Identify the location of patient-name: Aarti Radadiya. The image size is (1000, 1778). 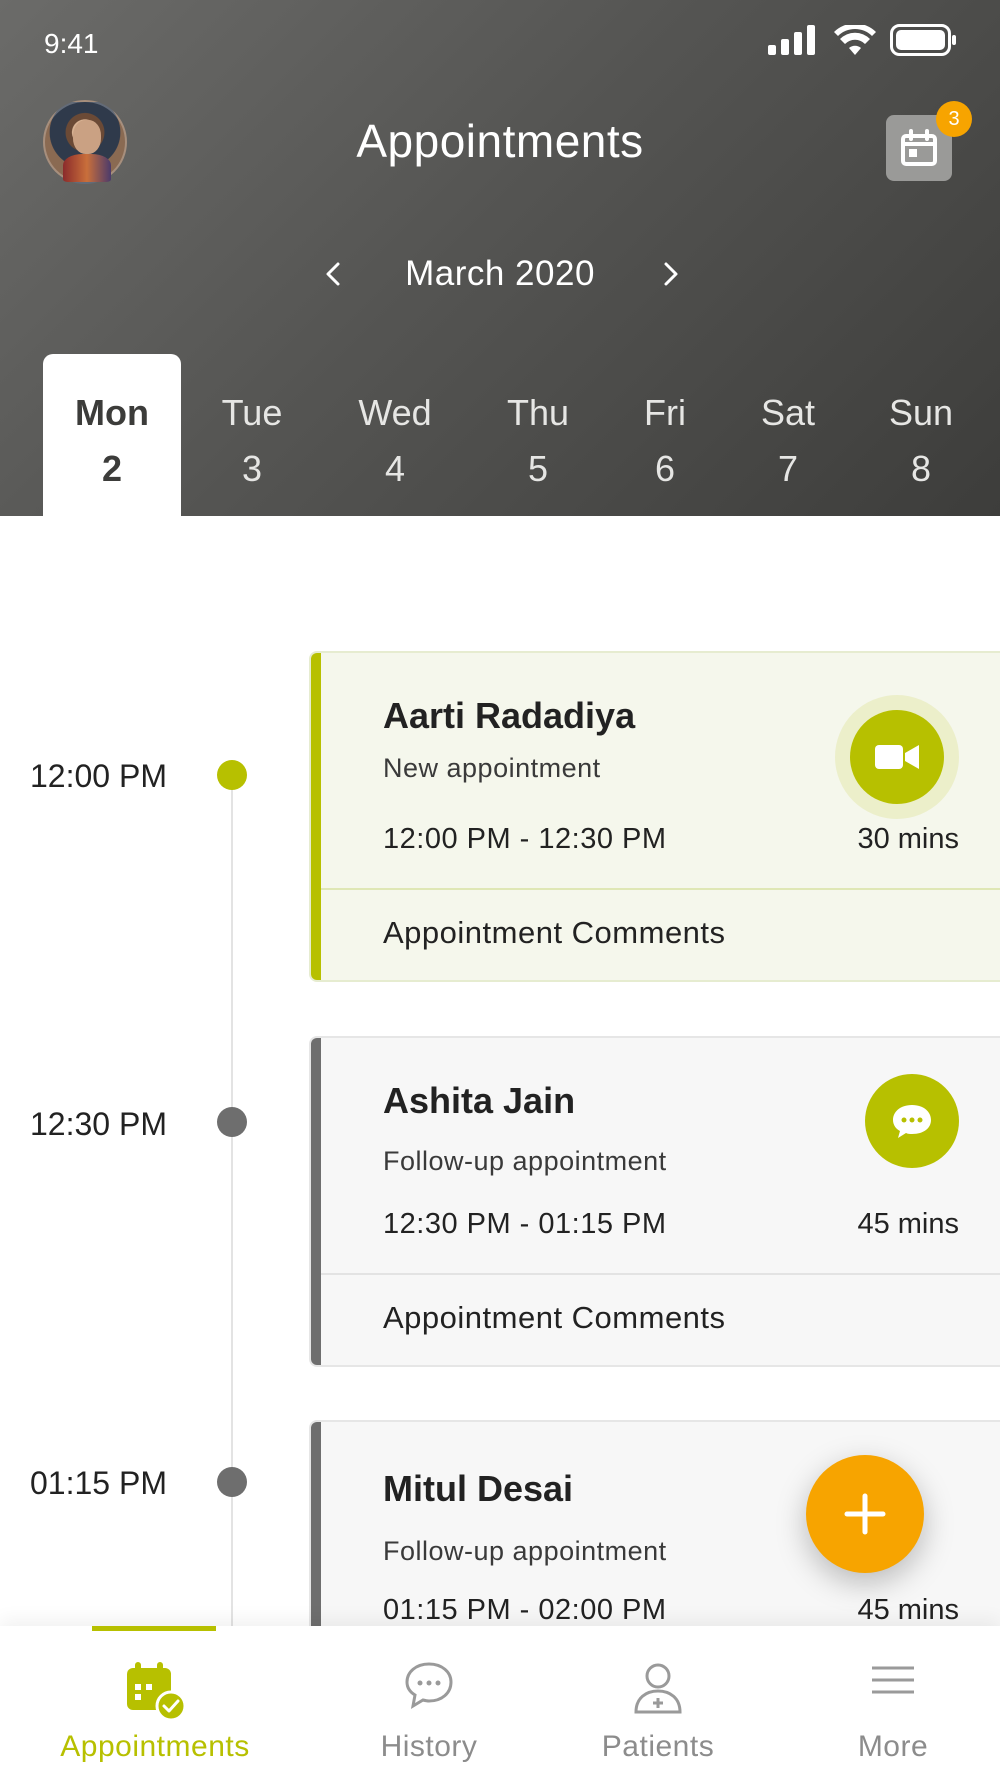
(509, 715).